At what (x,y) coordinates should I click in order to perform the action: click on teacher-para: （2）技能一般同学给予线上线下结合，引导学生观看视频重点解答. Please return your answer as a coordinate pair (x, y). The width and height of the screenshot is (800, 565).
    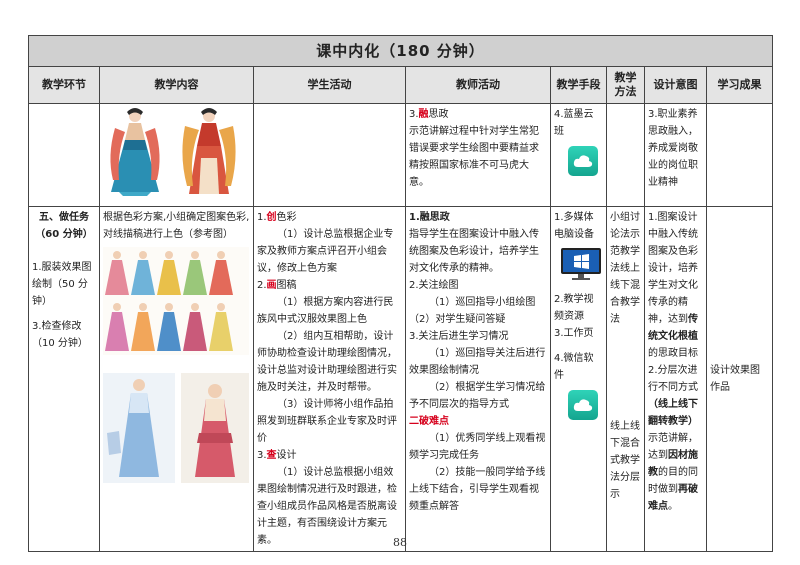
    Looking at the image, I should click on (477, 489).